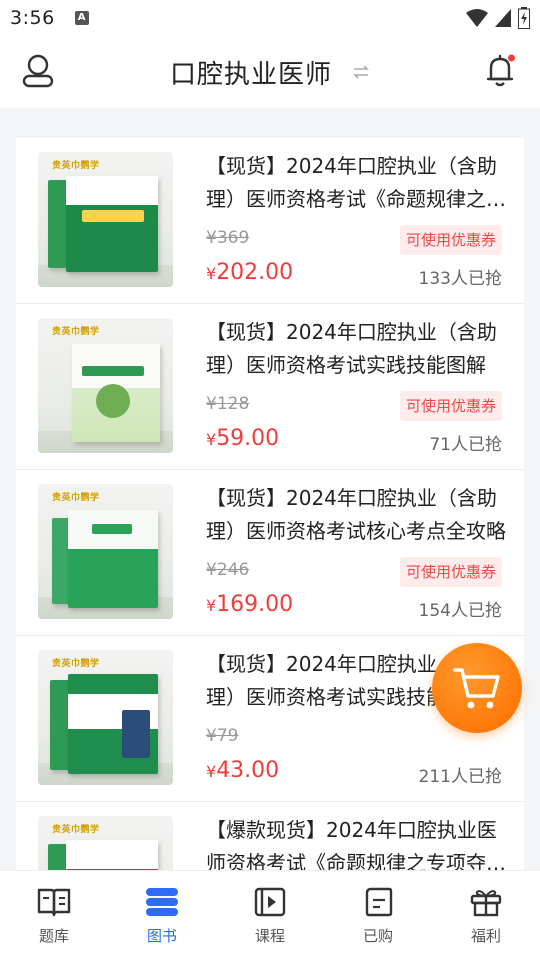 This screenshot has height=960, width=540. What do you see at coordinates (162, 902) in the screenshot?
I see `stack-icon` at bounding box center [162, 902].